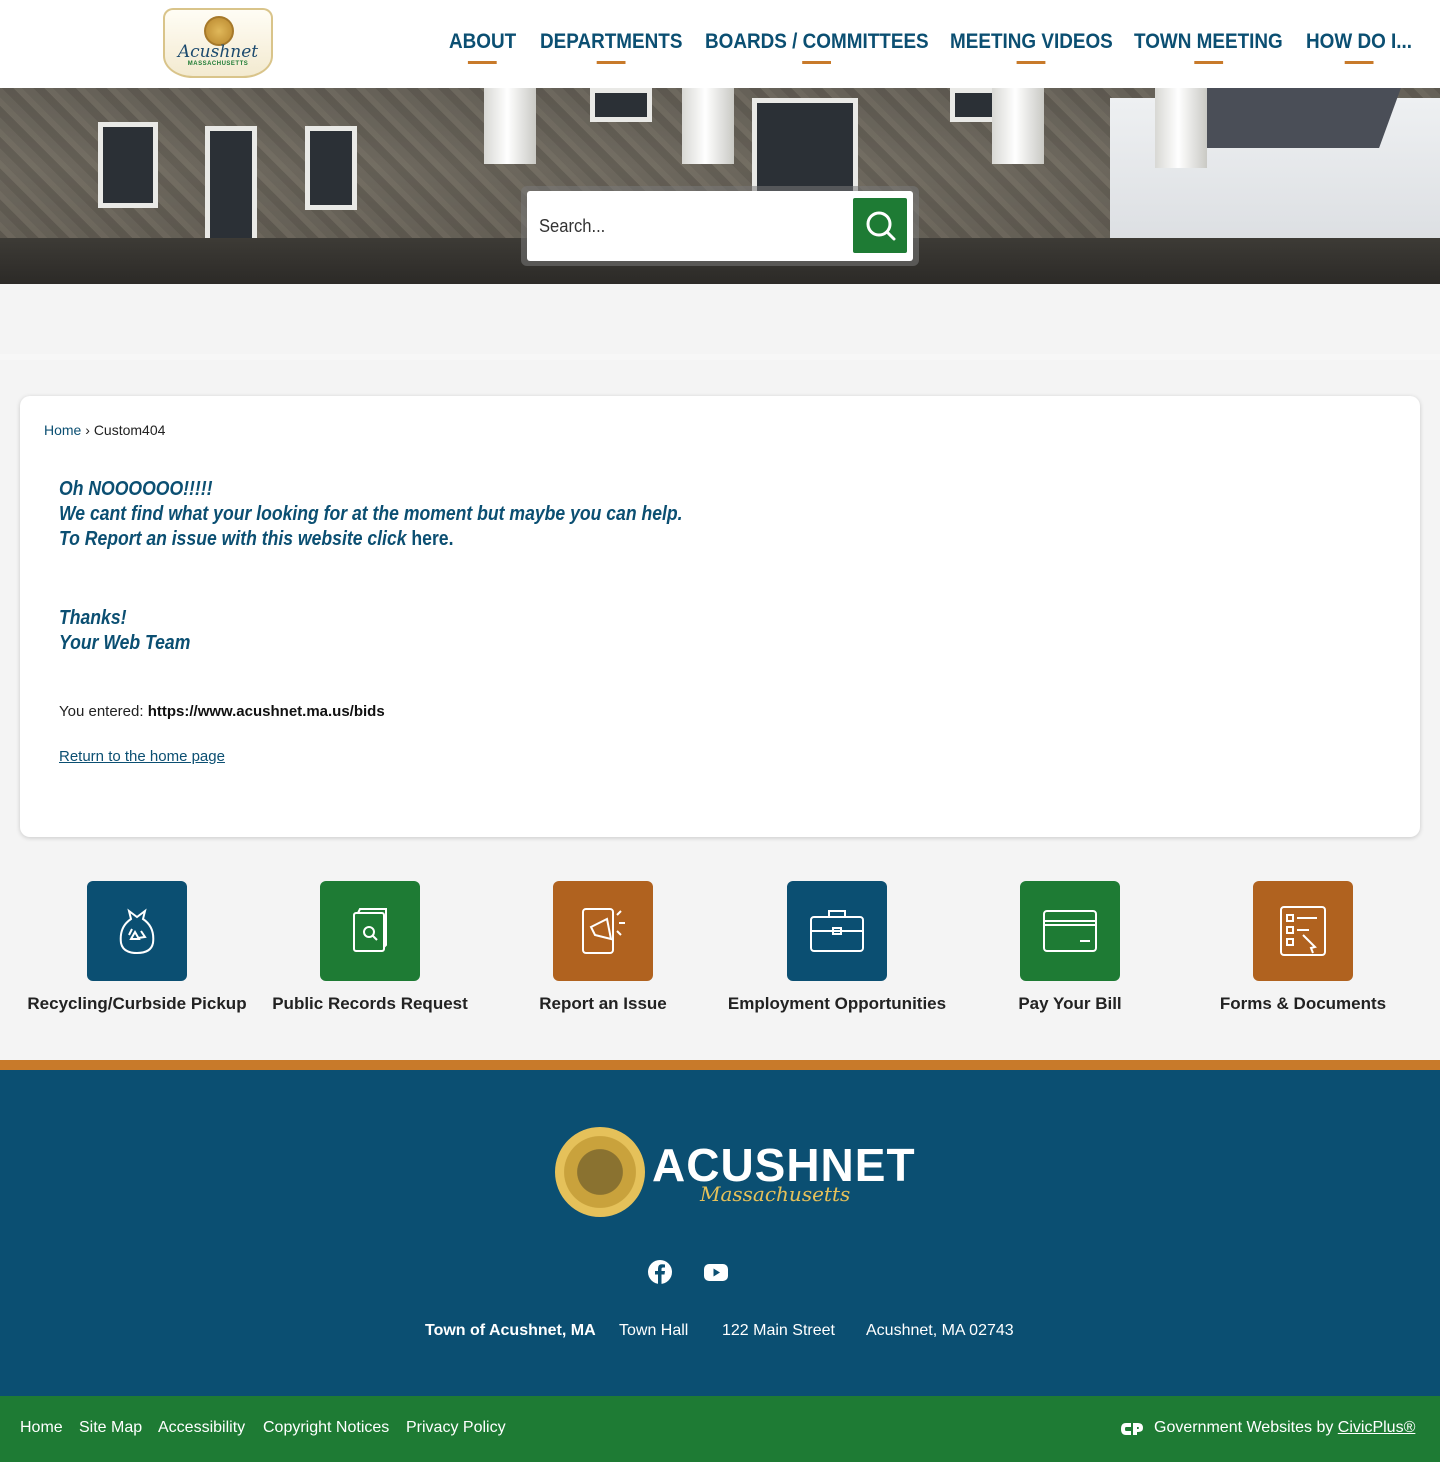  What do you see at coordinates (137, 1003) in the screenshot?
I see `quick-link-label: Recycling/Curbside Pickup` at bounding box center [137, 1003].